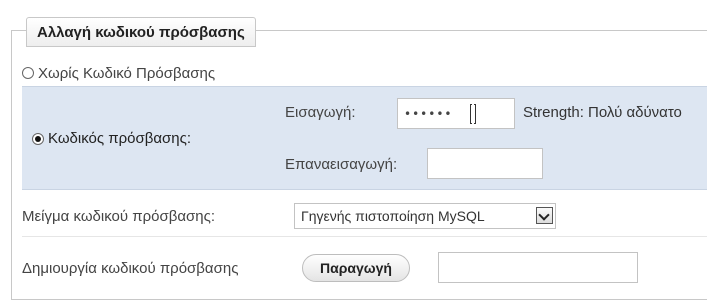  What do you see at coordinates (456, 113) in the screenshot?
I see `password-input: ••••••` at bounding box center [456, 113].